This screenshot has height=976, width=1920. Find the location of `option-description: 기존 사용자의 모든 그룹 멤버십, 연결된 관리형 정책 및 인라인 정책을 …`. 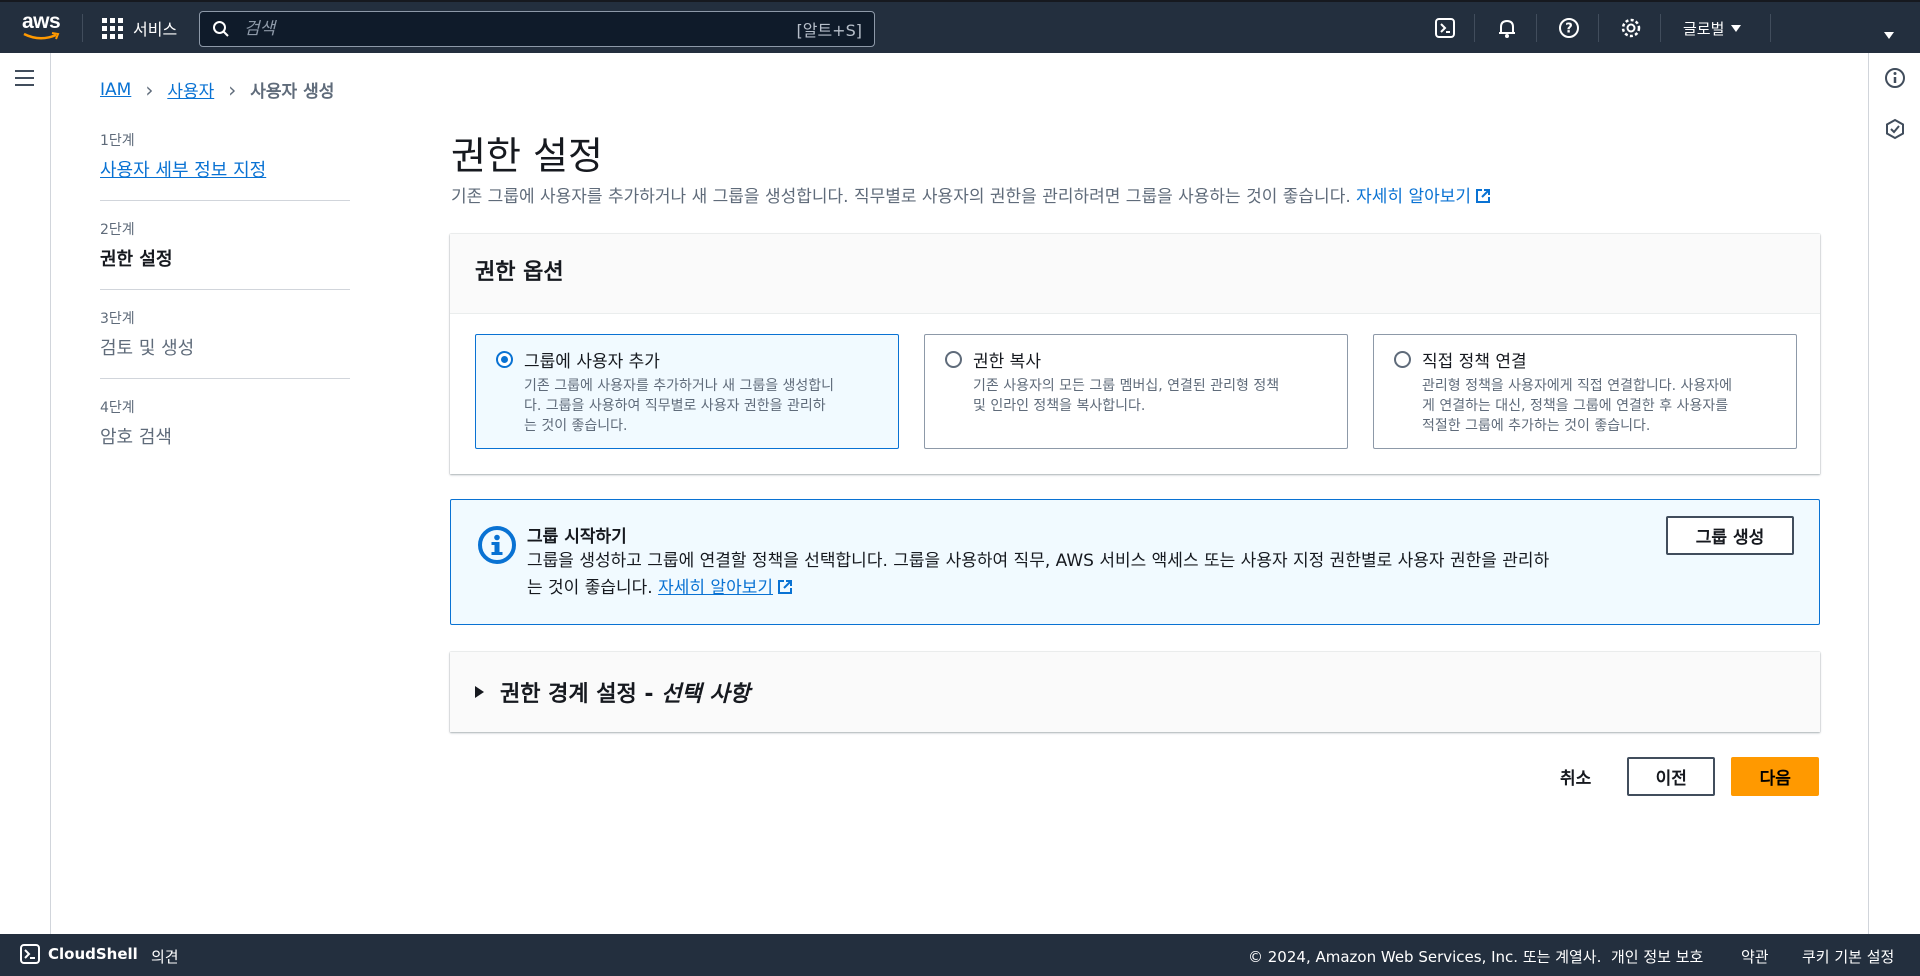

option-description: 기존 사용자의 모든 그룹 멤버십, 연결된 관리형 정책 및 인라인 정책을 … is located at coordinates (1126, 396).